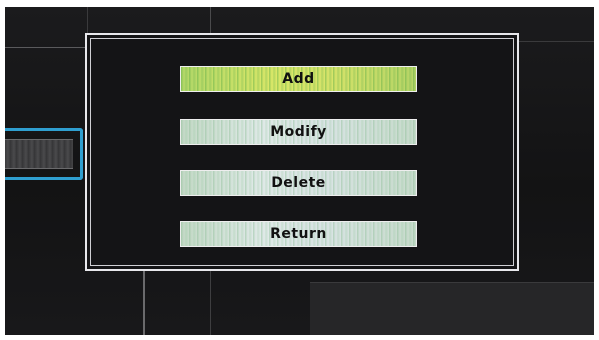  I want to click on delete-button: Delete, so click(298, 183).